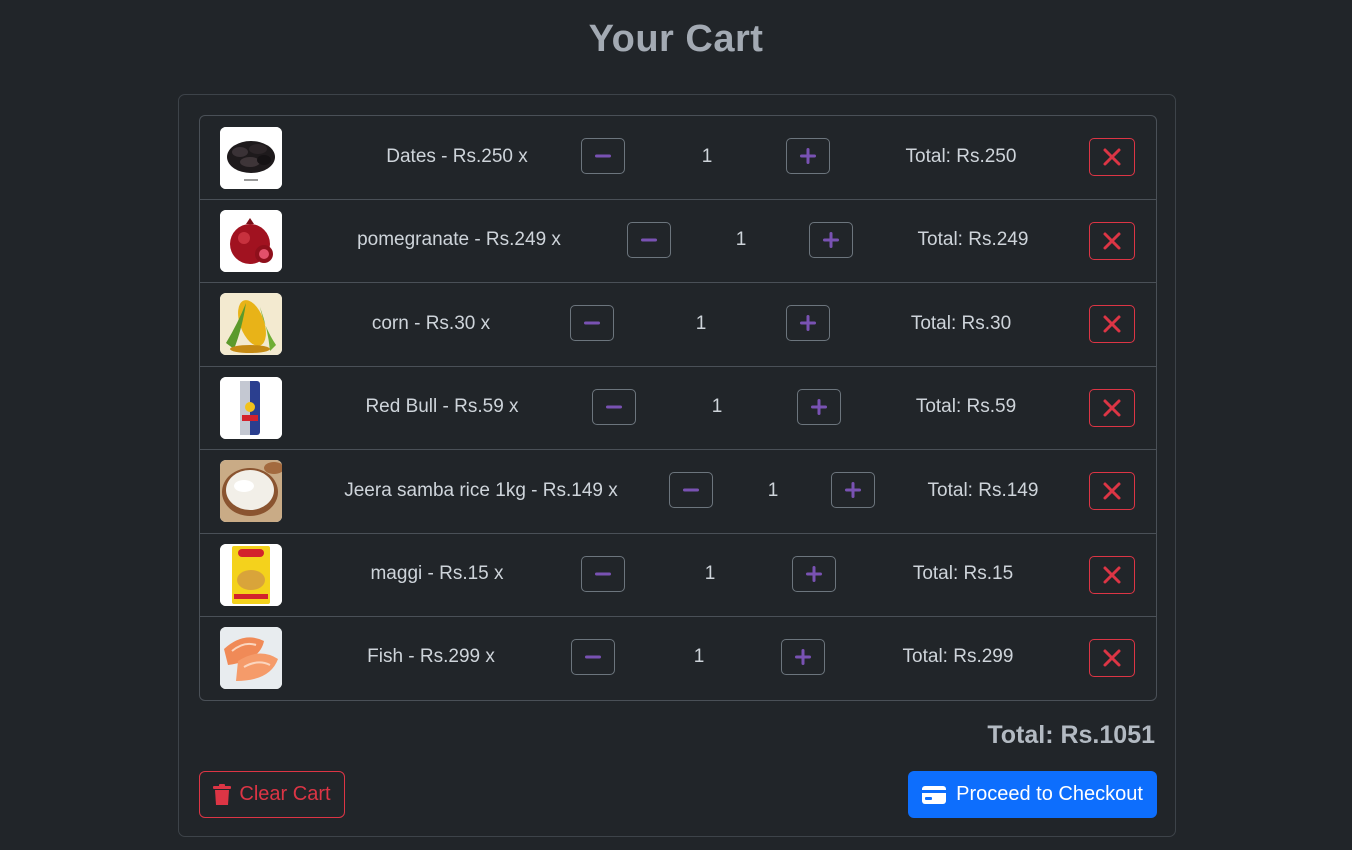 This screenshot has height=850, width=1352. What do you see at coordinates (431, 656) in the screenshot?
I see `item-label: Fish - Rs.299 x` at bounding box center [431, 656].